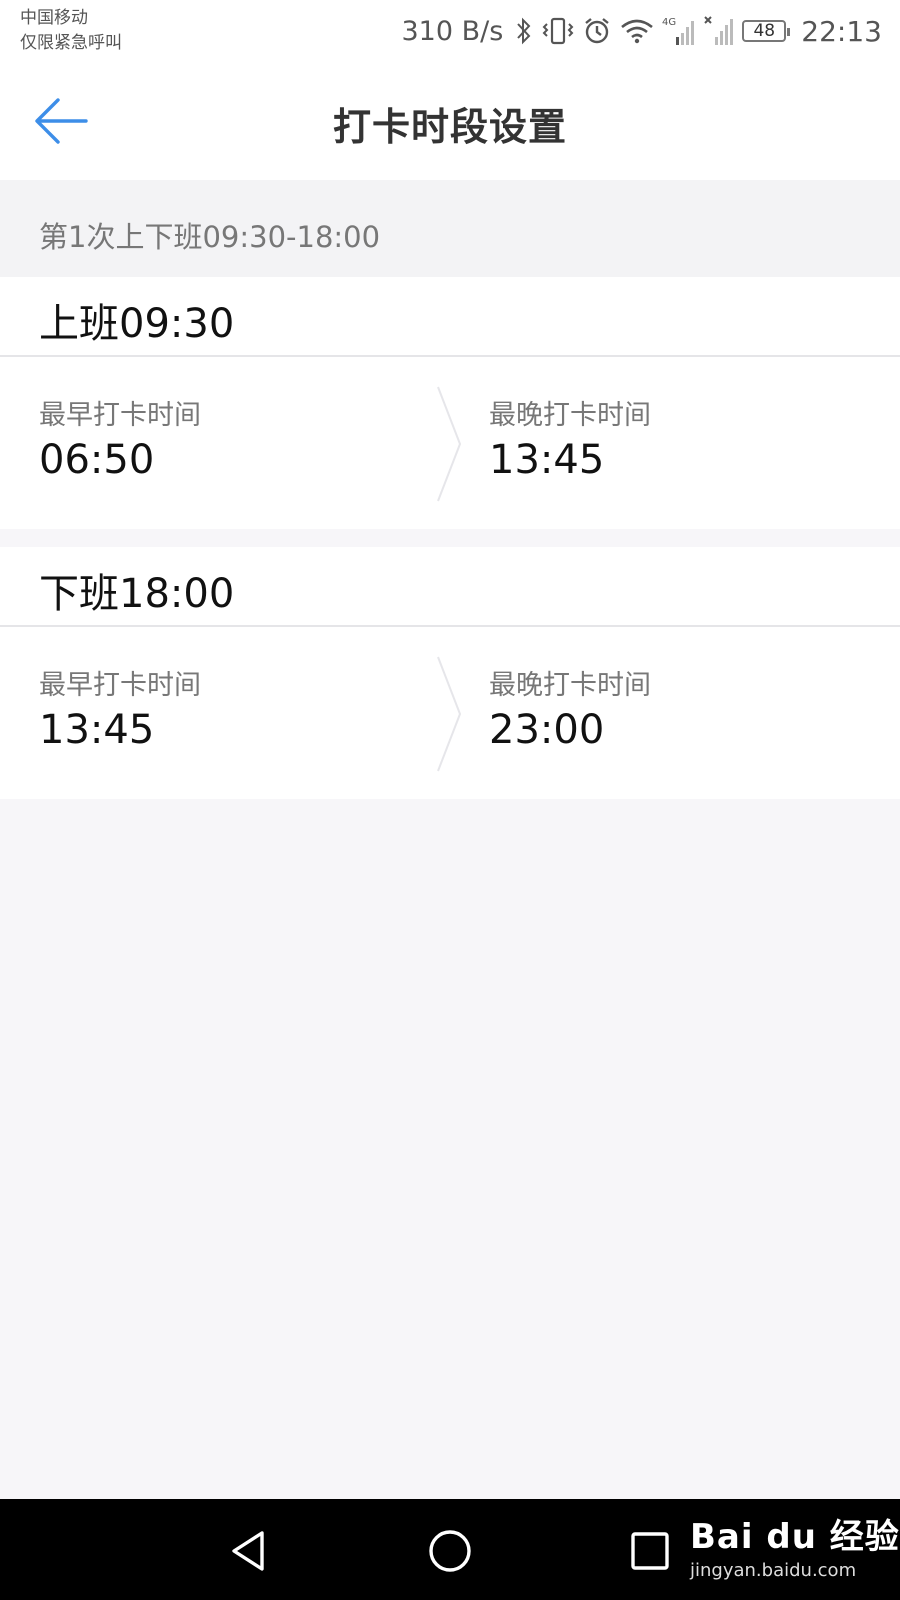 This screenshot has height=1600, width=900. I want to click on bluetooth-icon, so click(524, 31).